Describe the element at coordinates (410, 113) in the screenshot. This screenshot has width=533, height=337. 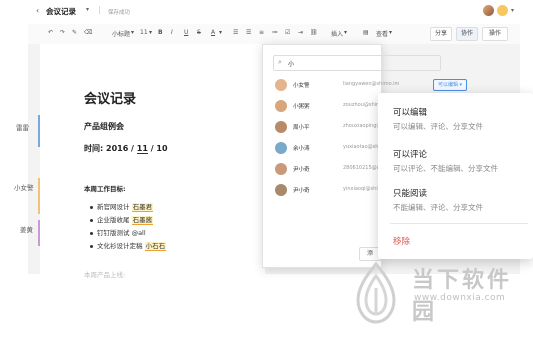
I see `option-title: 可以编辑` at that location.